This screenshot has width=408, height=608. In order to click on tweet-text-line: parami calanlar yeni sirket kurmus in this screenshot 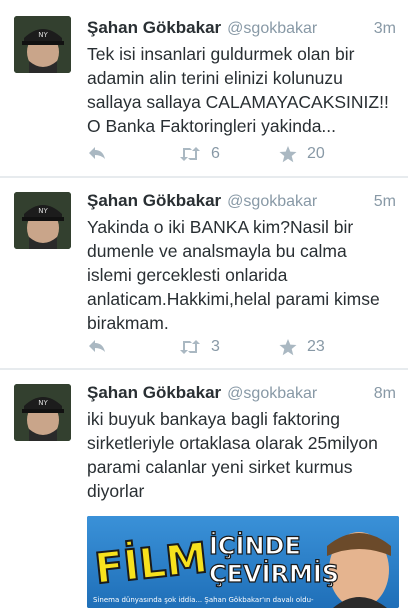, I will do `click(220, 467)`.